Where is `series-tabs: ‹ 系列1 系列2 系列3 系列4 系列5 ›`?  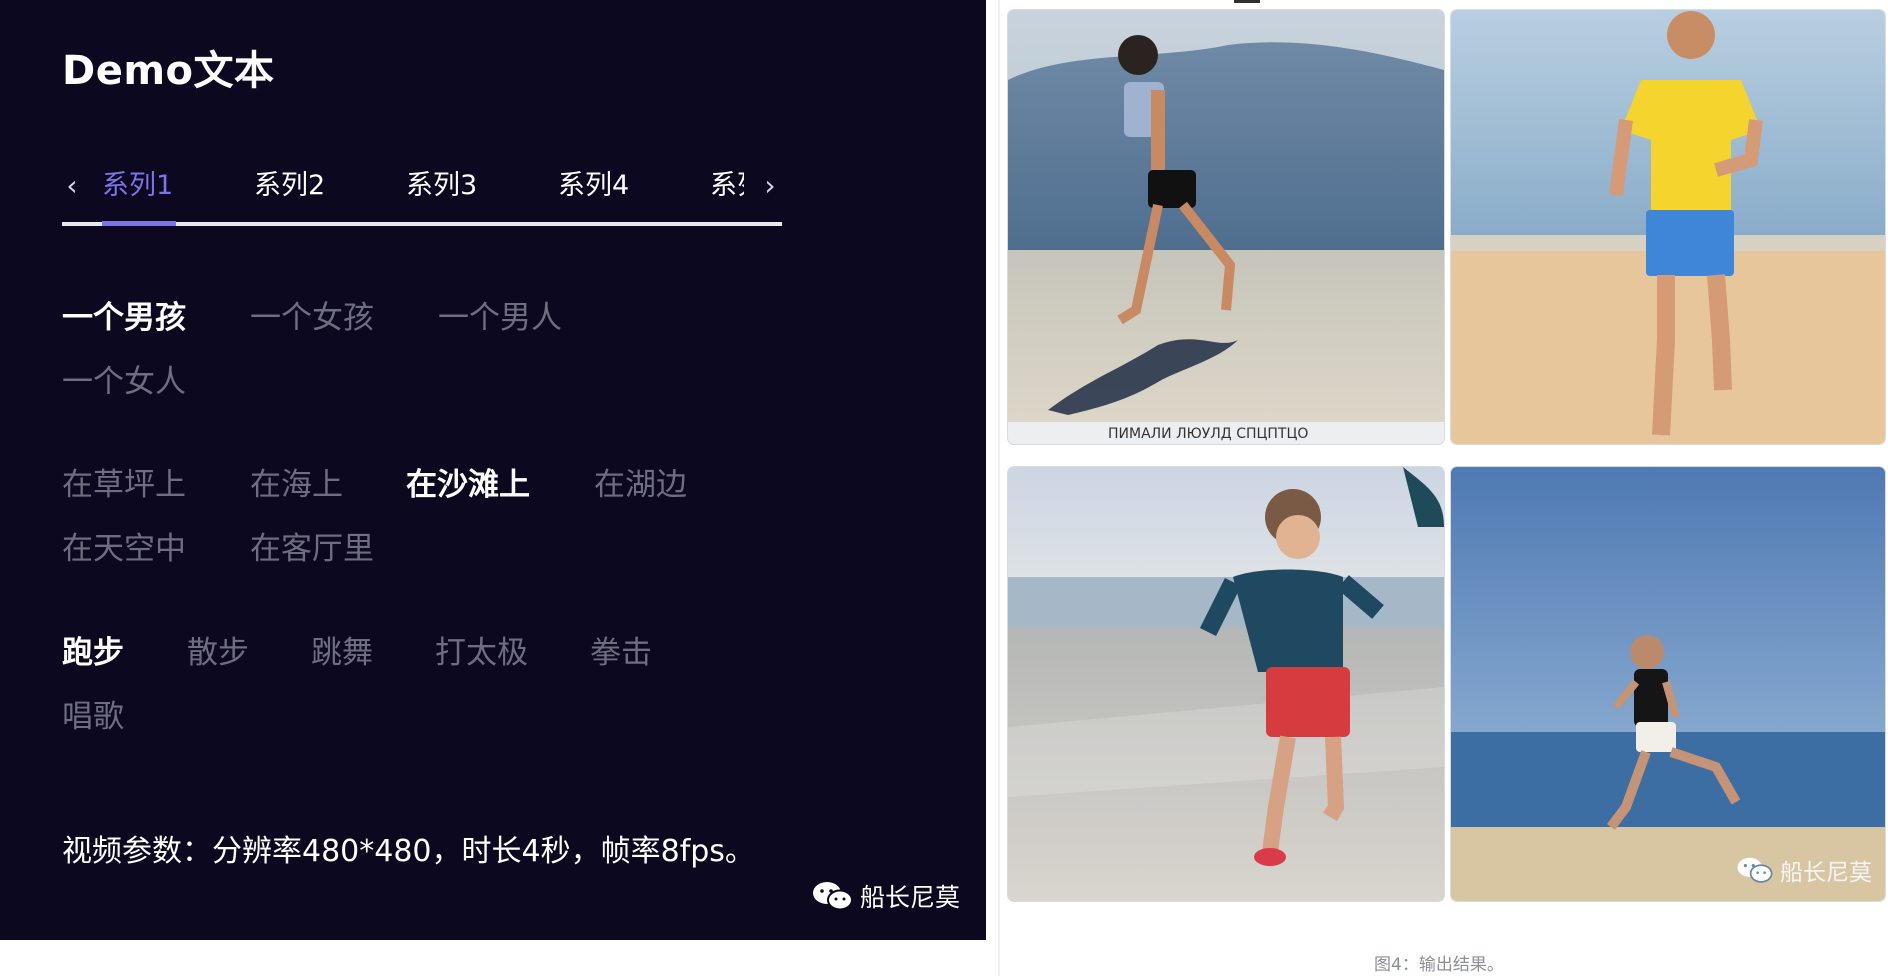 series-tabs: ‹ 系列1 系列2 系列3 系列4 系列5 › is located at coordinates (422, 193).